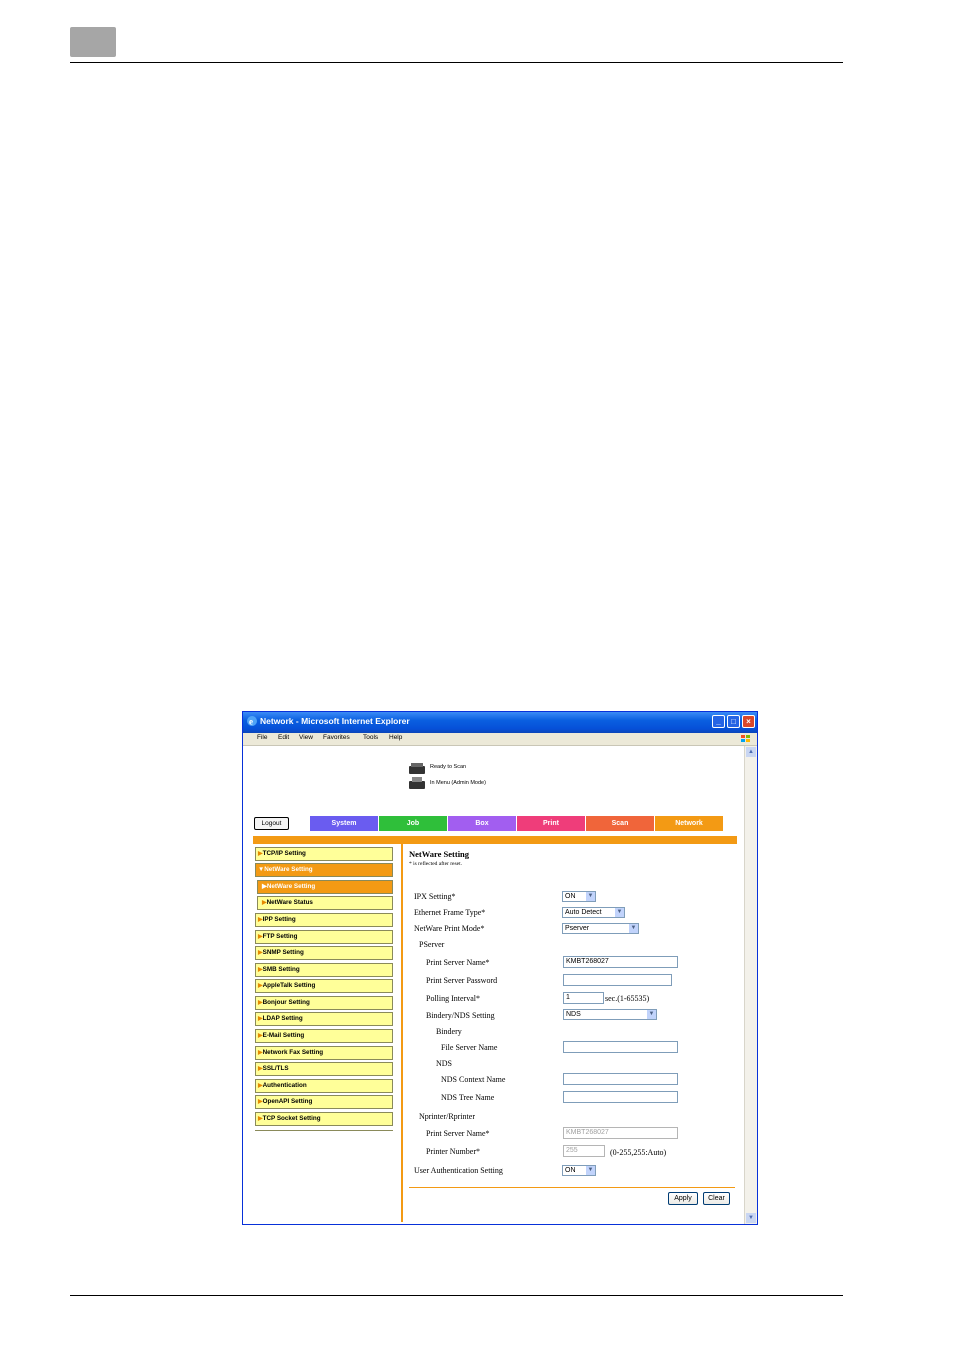  What do you see at coordinates (447, 1116) in the screenshot?
I see `nprinter-heading: Nprinter/Rprinter` at bounding box center [447, 1116].